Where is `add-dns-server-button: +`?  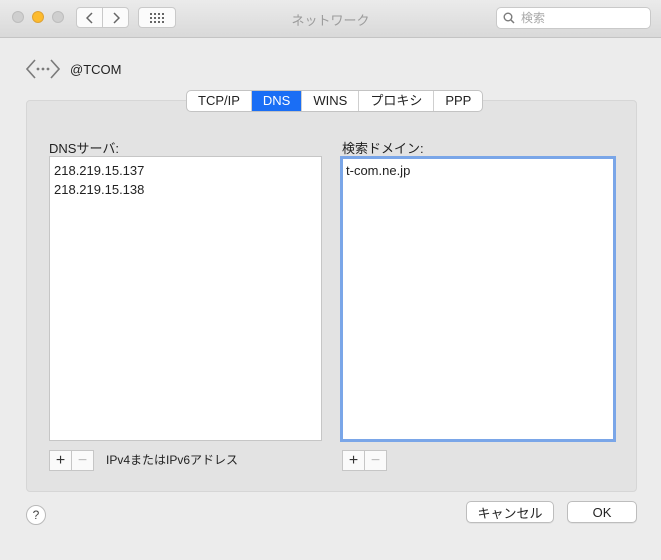 add-dns-server-button: + is located at coordinates (60, 460).